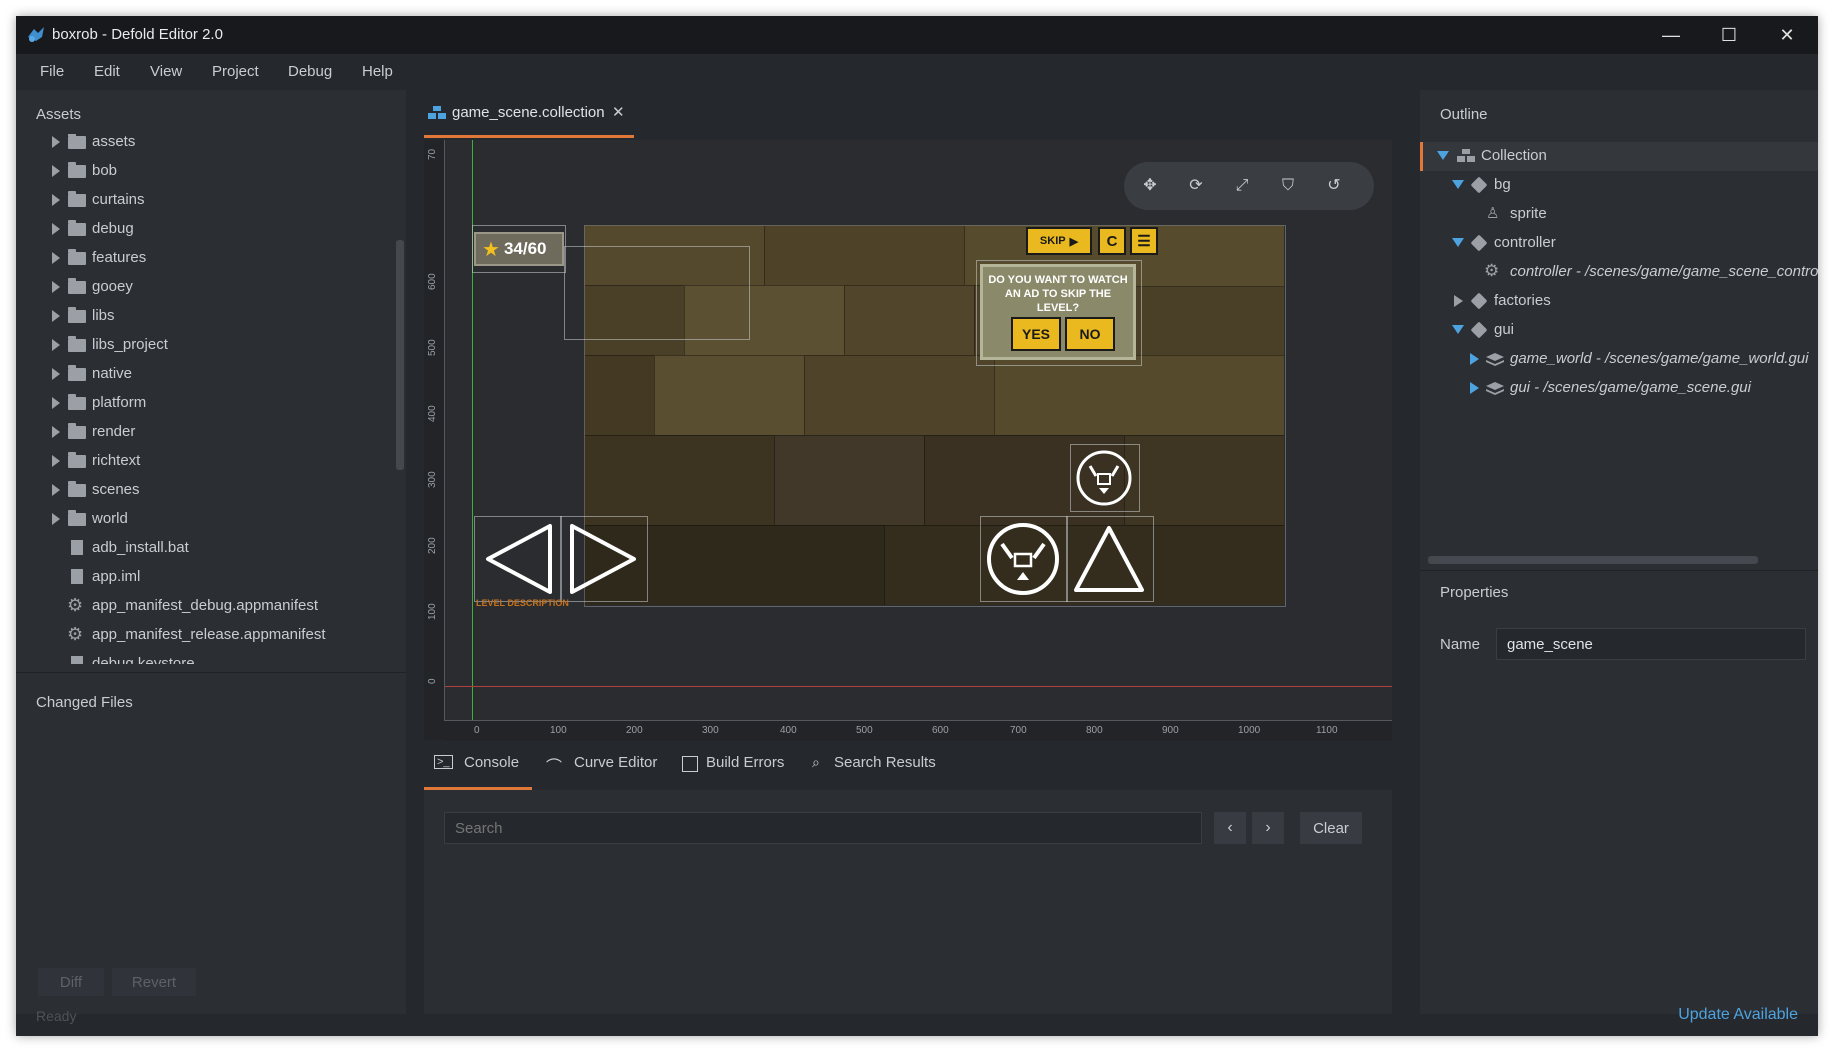  I want to click on up-triangle-icon, so click(1109, 559).